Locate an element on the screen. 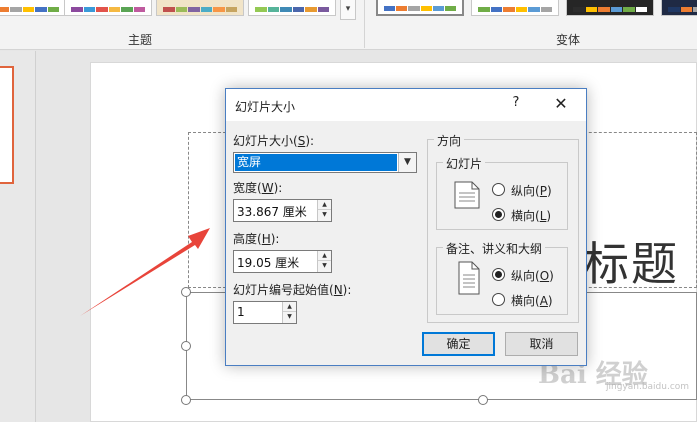 Image resolution: width=697 pixels, height=422 pixels. height-stepper: 19.05 厘米 ▲ ▼ is located at coordinates (282, 261).